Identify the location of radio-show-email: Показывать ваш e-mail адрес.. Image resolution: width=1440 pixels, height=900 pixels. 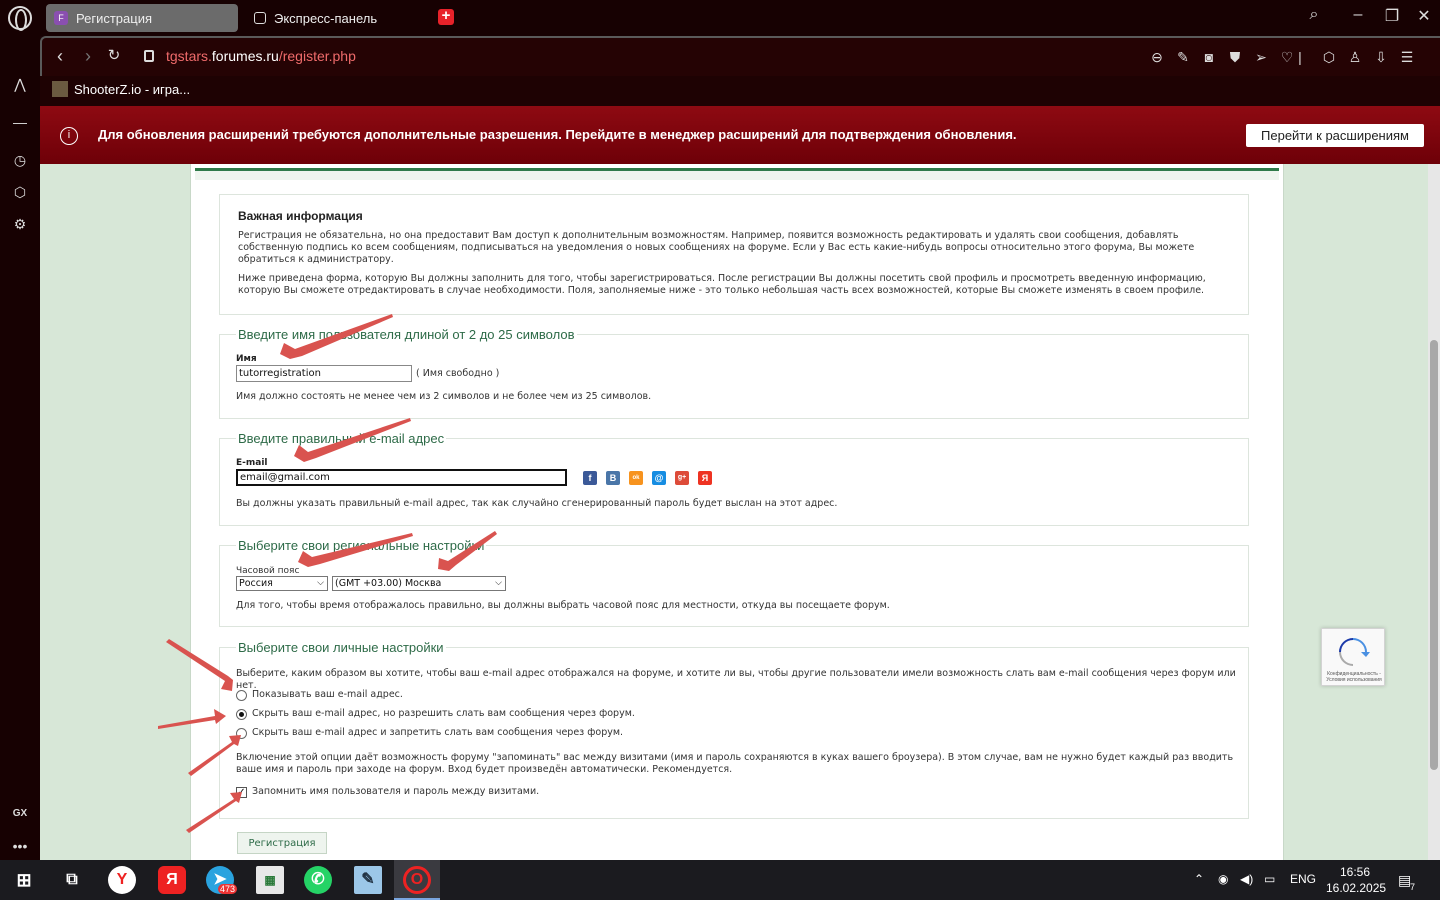
(319, 695).